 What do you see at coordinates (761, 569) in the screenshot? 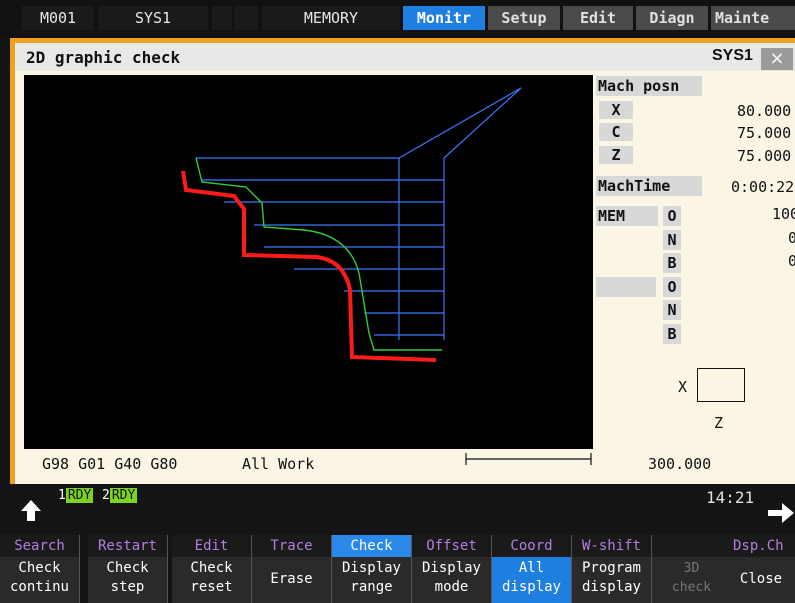
I see `softkey-close: Dsp.Ch Close` at bounding box center [761, 569].